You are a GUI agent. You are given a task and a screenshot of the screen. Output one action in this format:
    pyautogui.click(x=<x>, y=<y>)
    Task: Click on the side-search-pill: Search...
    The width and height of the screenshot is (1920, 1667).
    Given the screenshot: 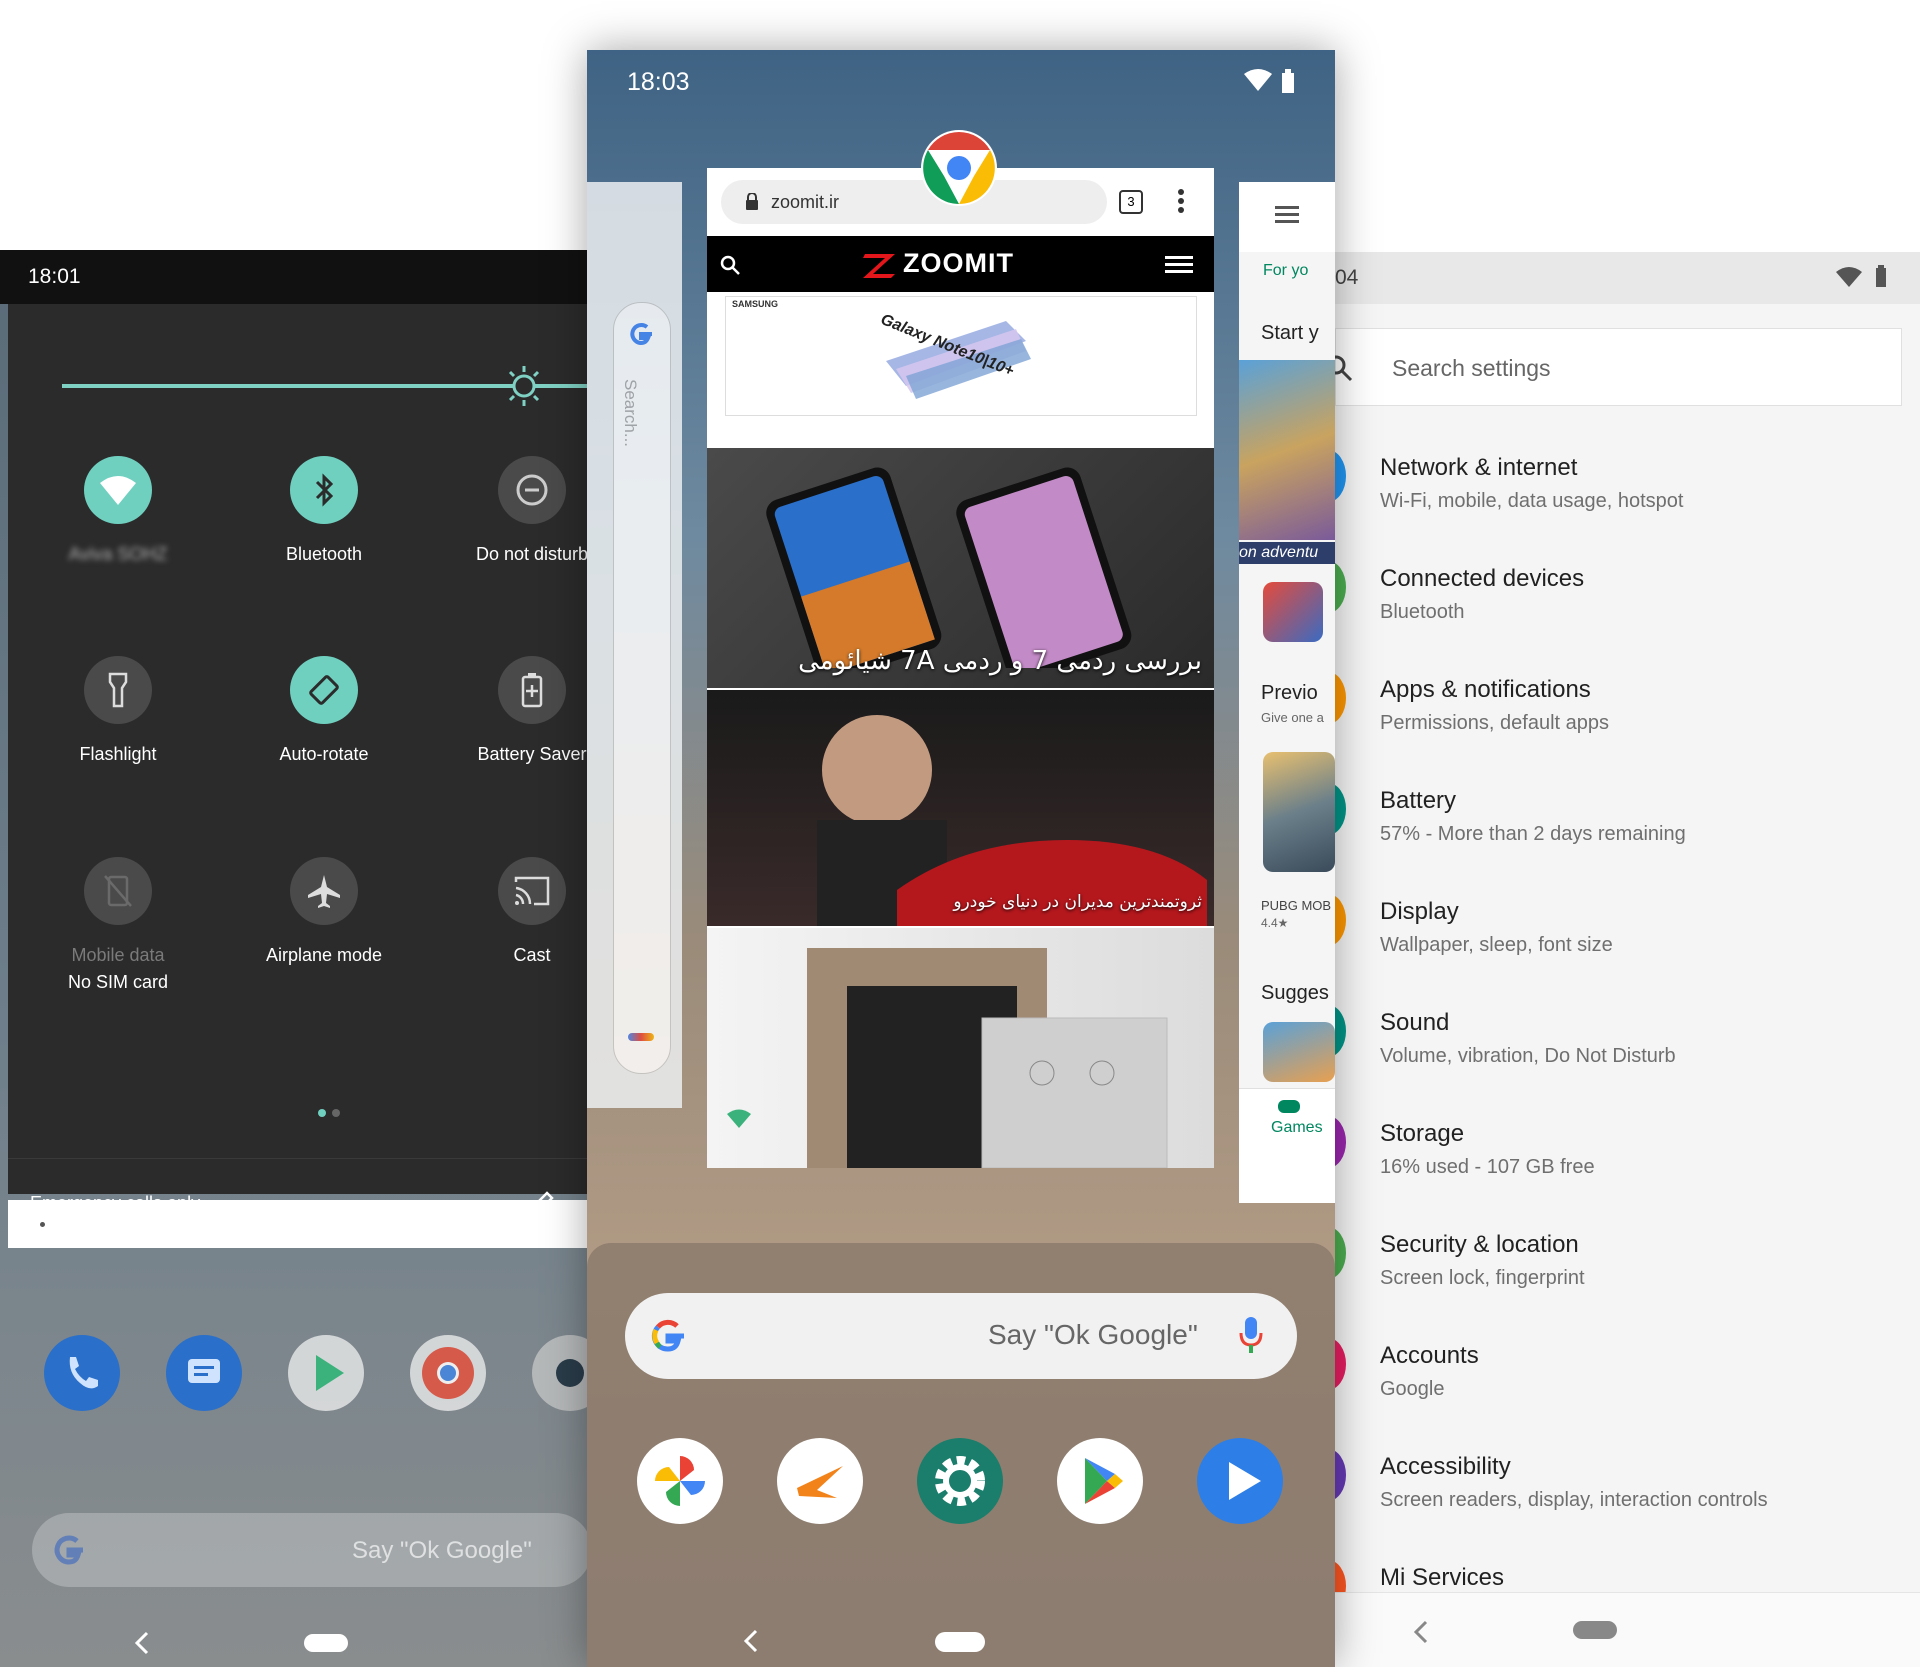 What is the action you would take?
    pyautogui.click(x=642, y=688)
    